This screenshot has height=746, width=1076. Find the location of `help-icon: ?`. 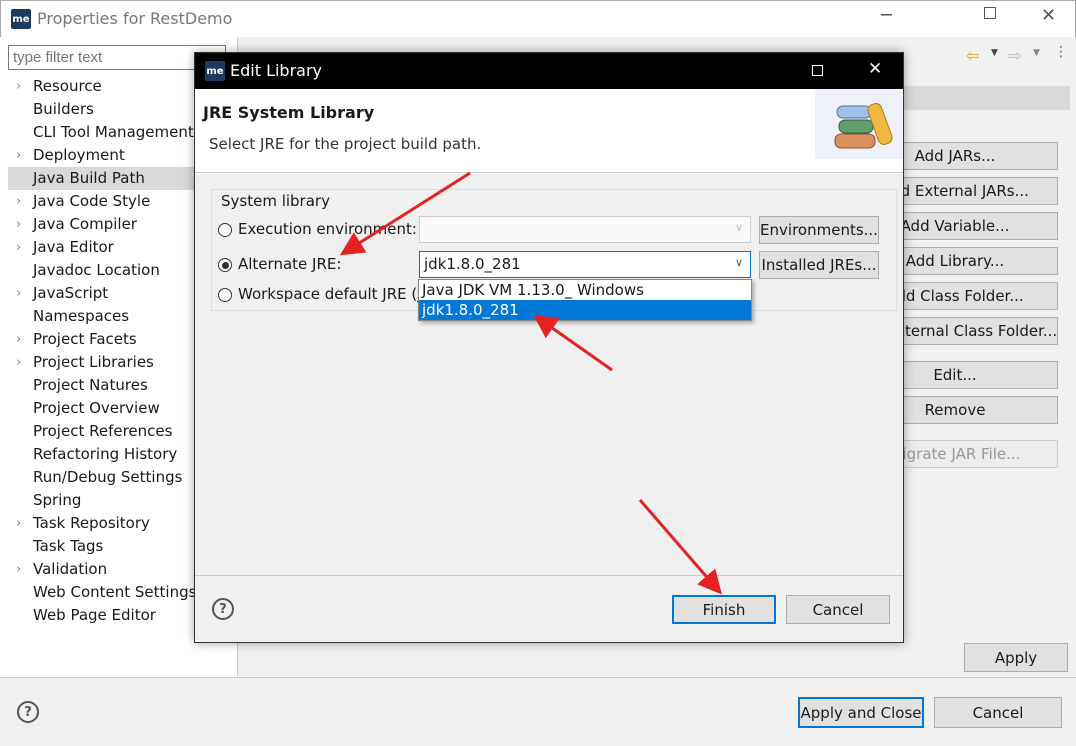

help-icon: ? is located at coordinates (28, 712).